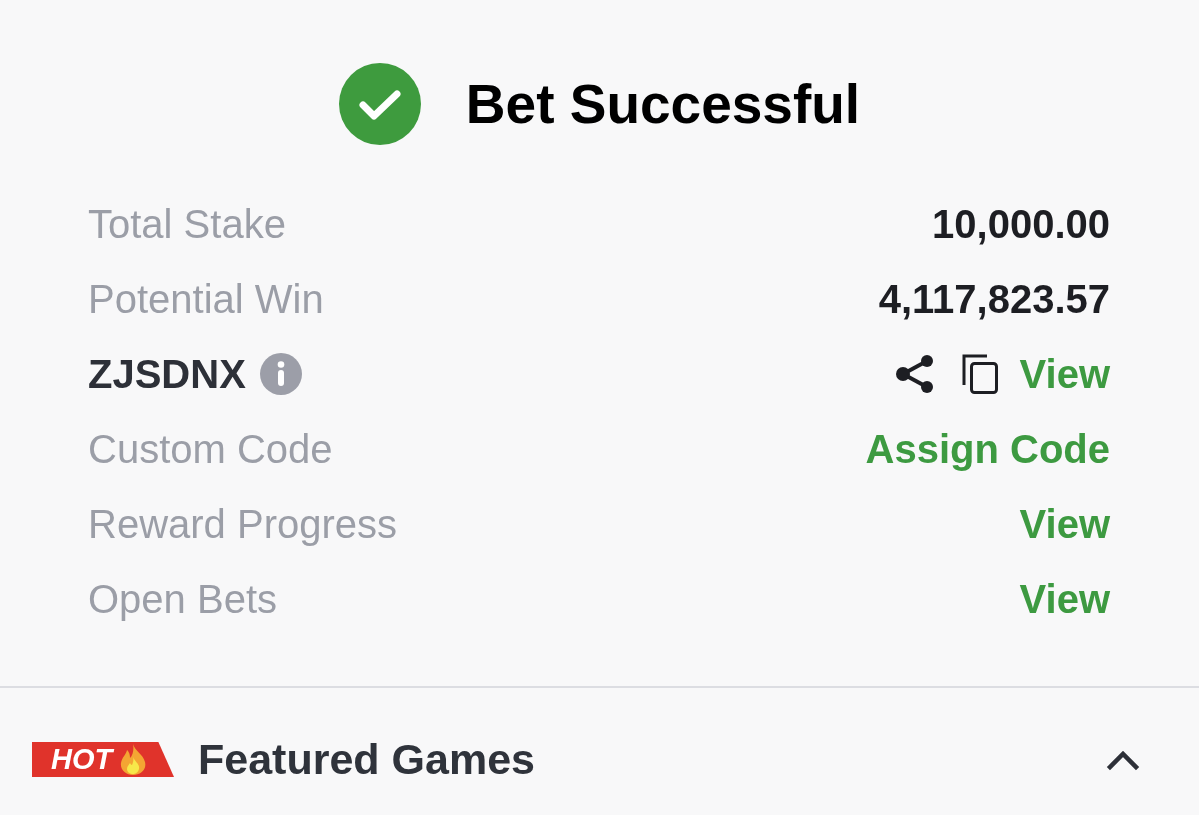 The height and width of the screenshot is (815, 1199). I want to click on row-label: Custom Code, so click(210, 448).